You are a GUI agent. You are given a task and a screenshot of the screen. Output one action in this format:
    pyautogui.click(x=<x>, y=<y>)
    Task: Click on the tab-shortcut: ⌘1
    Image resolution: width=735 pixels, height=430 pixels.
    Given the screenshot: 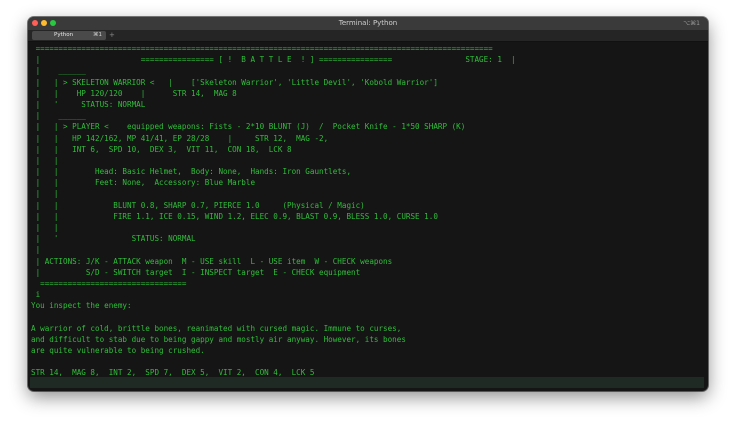 What is the action you would take?
    pyautogui.click(x=97, y=35)
    